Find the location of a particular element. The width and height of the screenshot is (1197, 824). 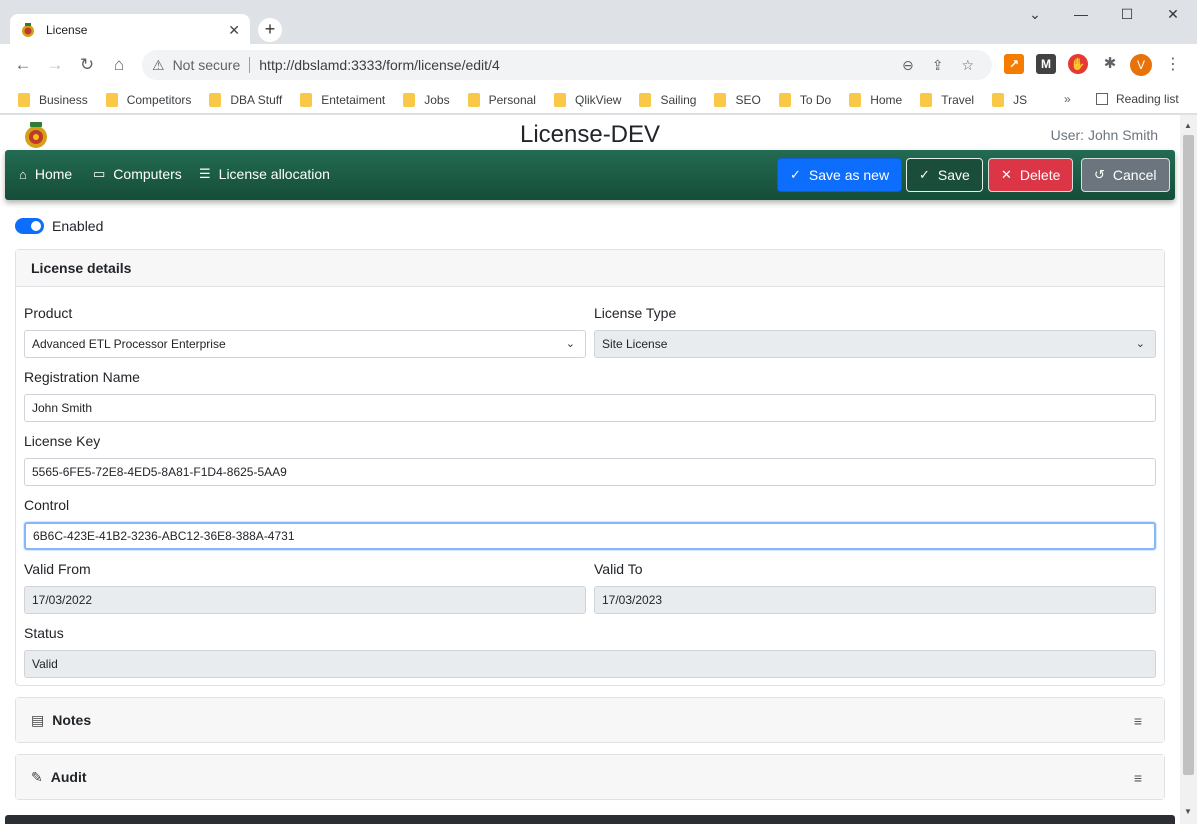

bookmark-folder: Entetaiment is located at coordinates (342, 99).